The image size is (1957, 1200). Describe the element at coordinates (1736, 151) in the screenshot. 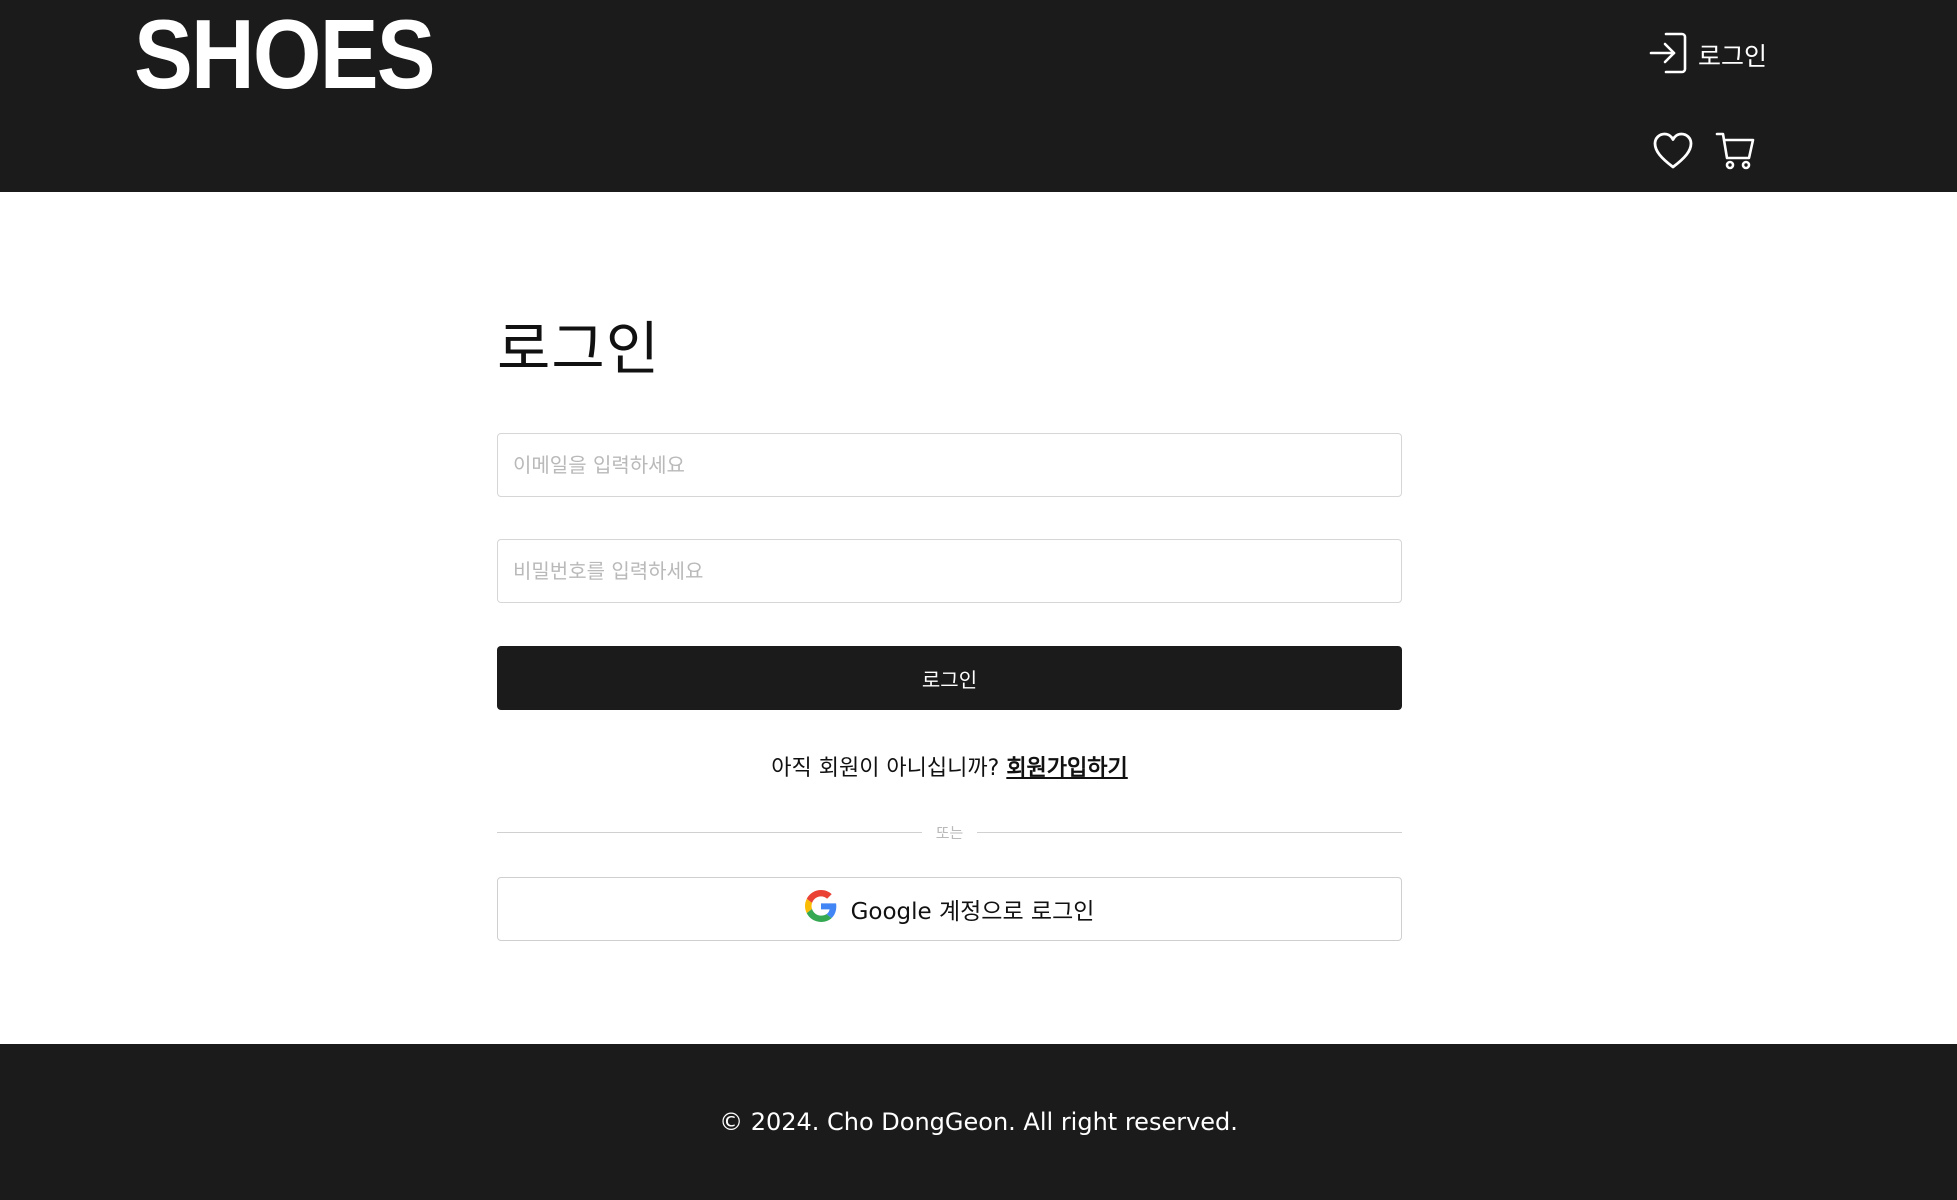

I see `cart-icon` at that location.